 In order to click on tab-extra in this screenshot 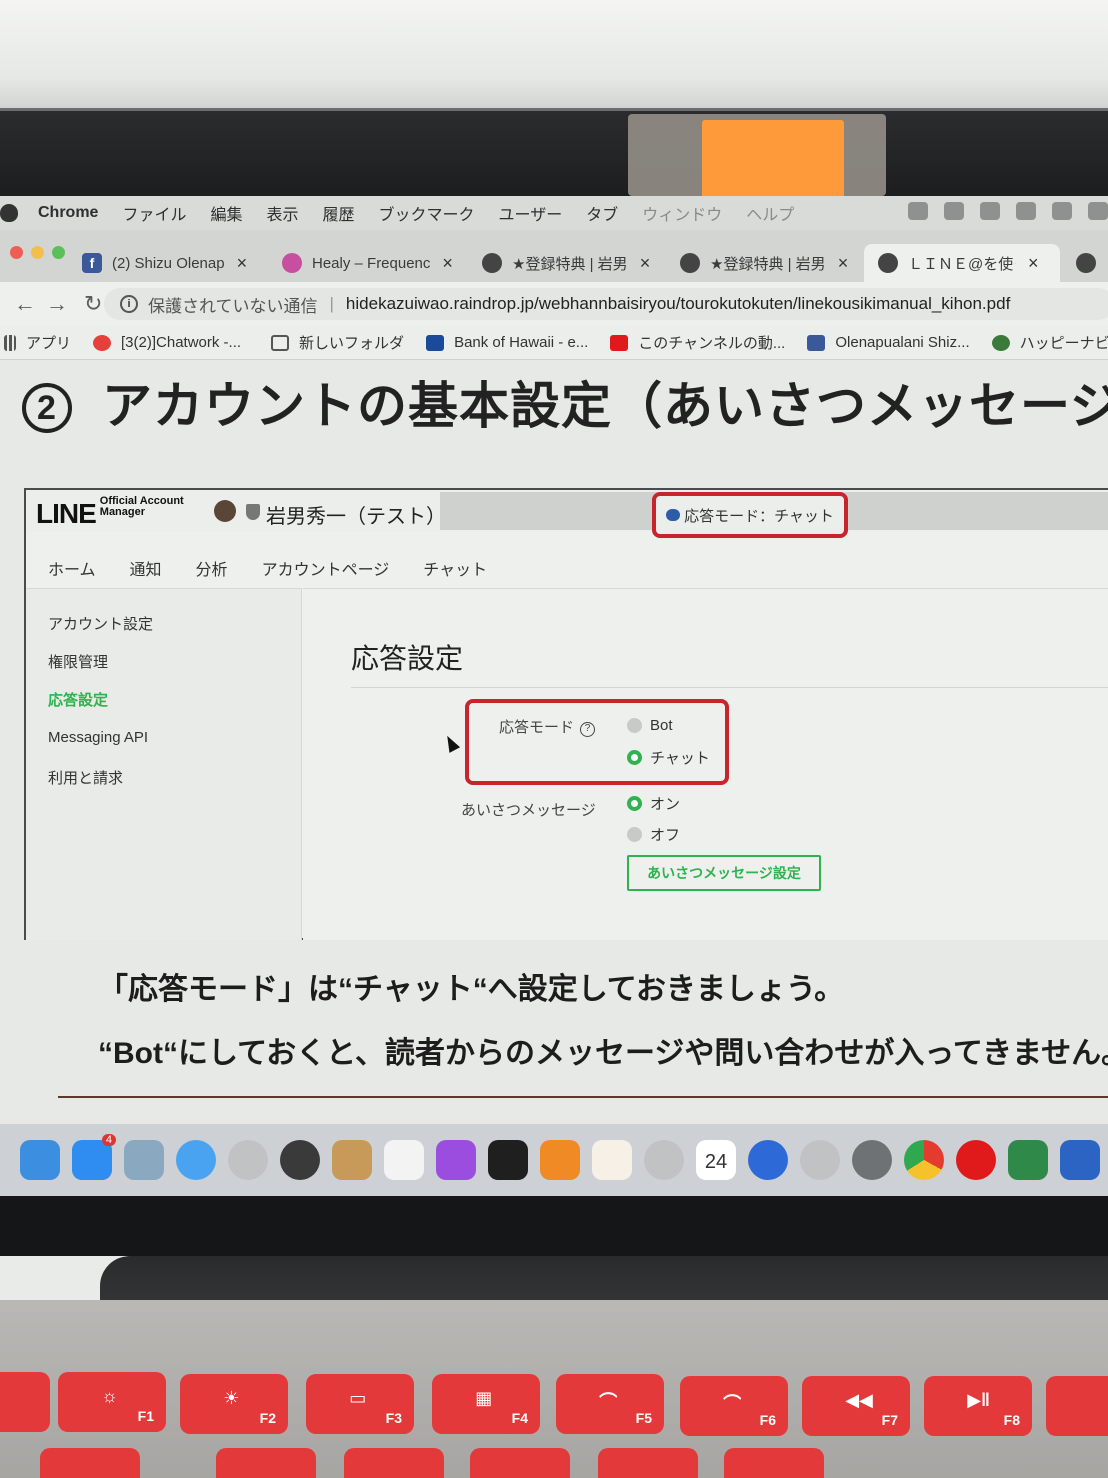, I will do `click(1091, 263)`.